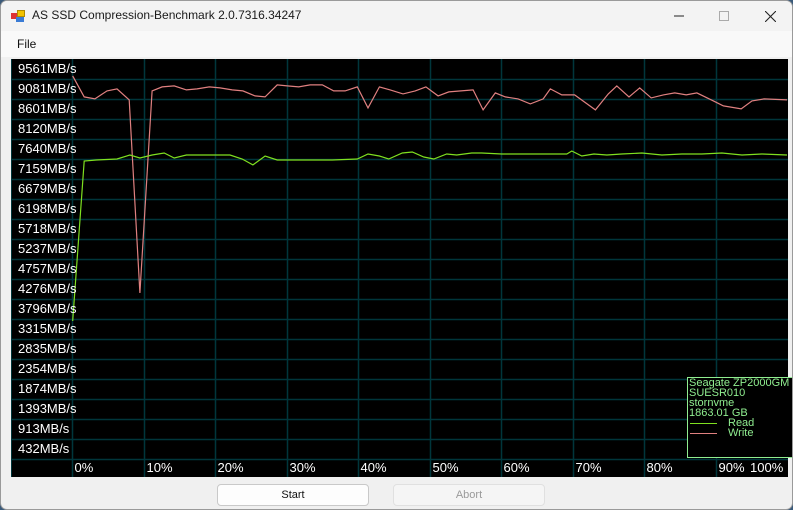  Describe the element at coordinates (588, 467) in the screenshot. I see `x-tick-label: 70%` at that location.